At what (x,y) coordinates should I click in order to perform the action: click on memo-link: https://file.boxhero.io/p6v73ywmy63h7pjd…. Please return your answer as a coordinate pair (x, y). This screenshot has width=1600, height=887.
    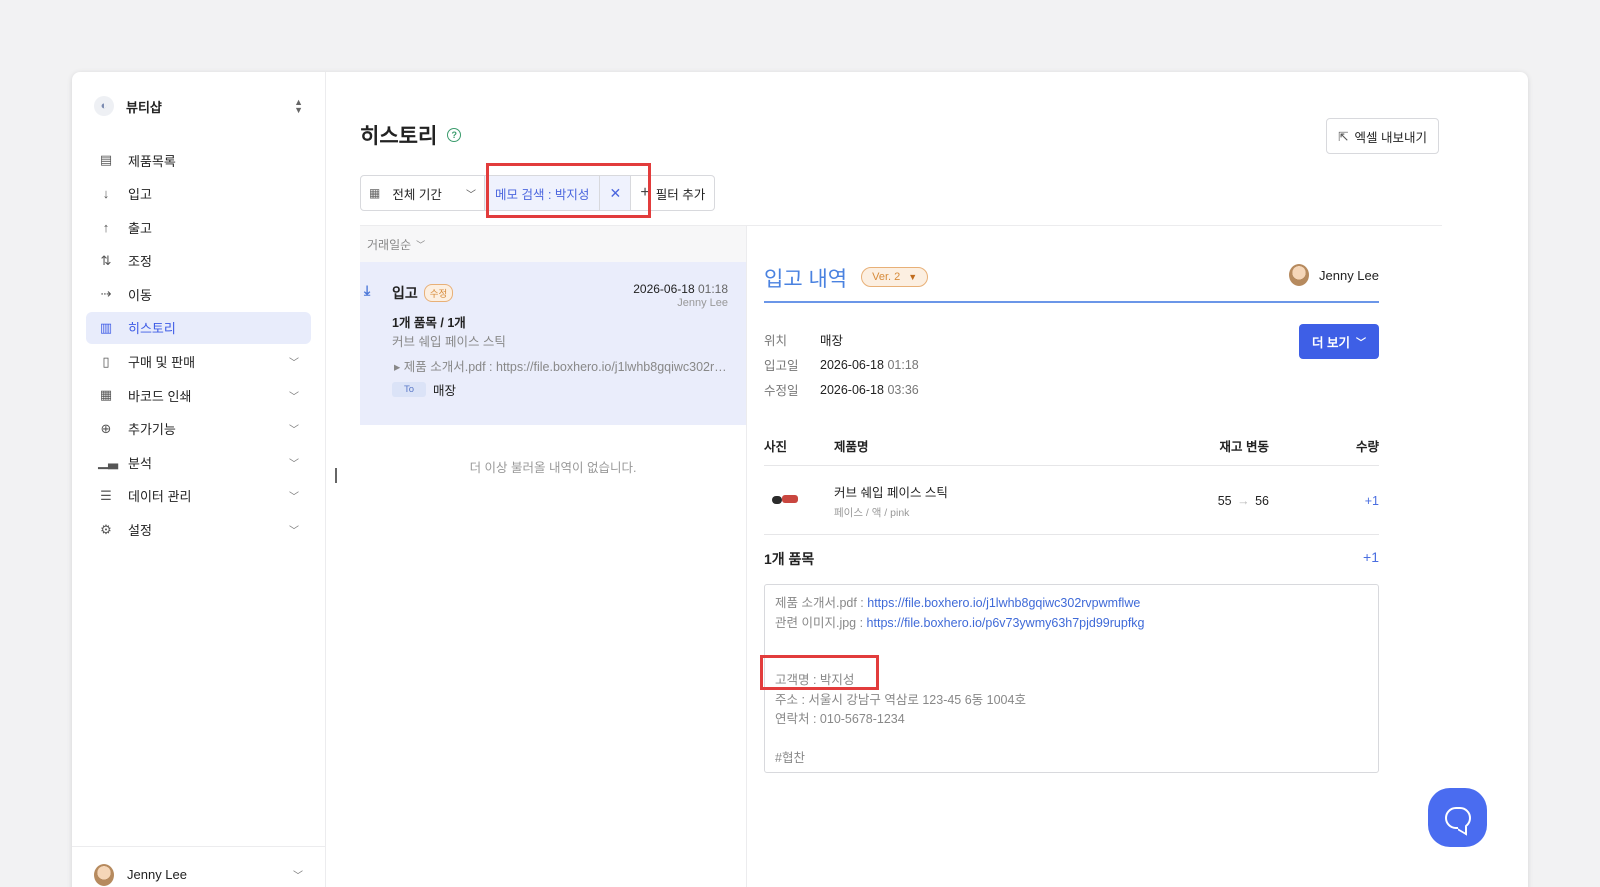
    Looking at the image, I should click on (1006, 623).